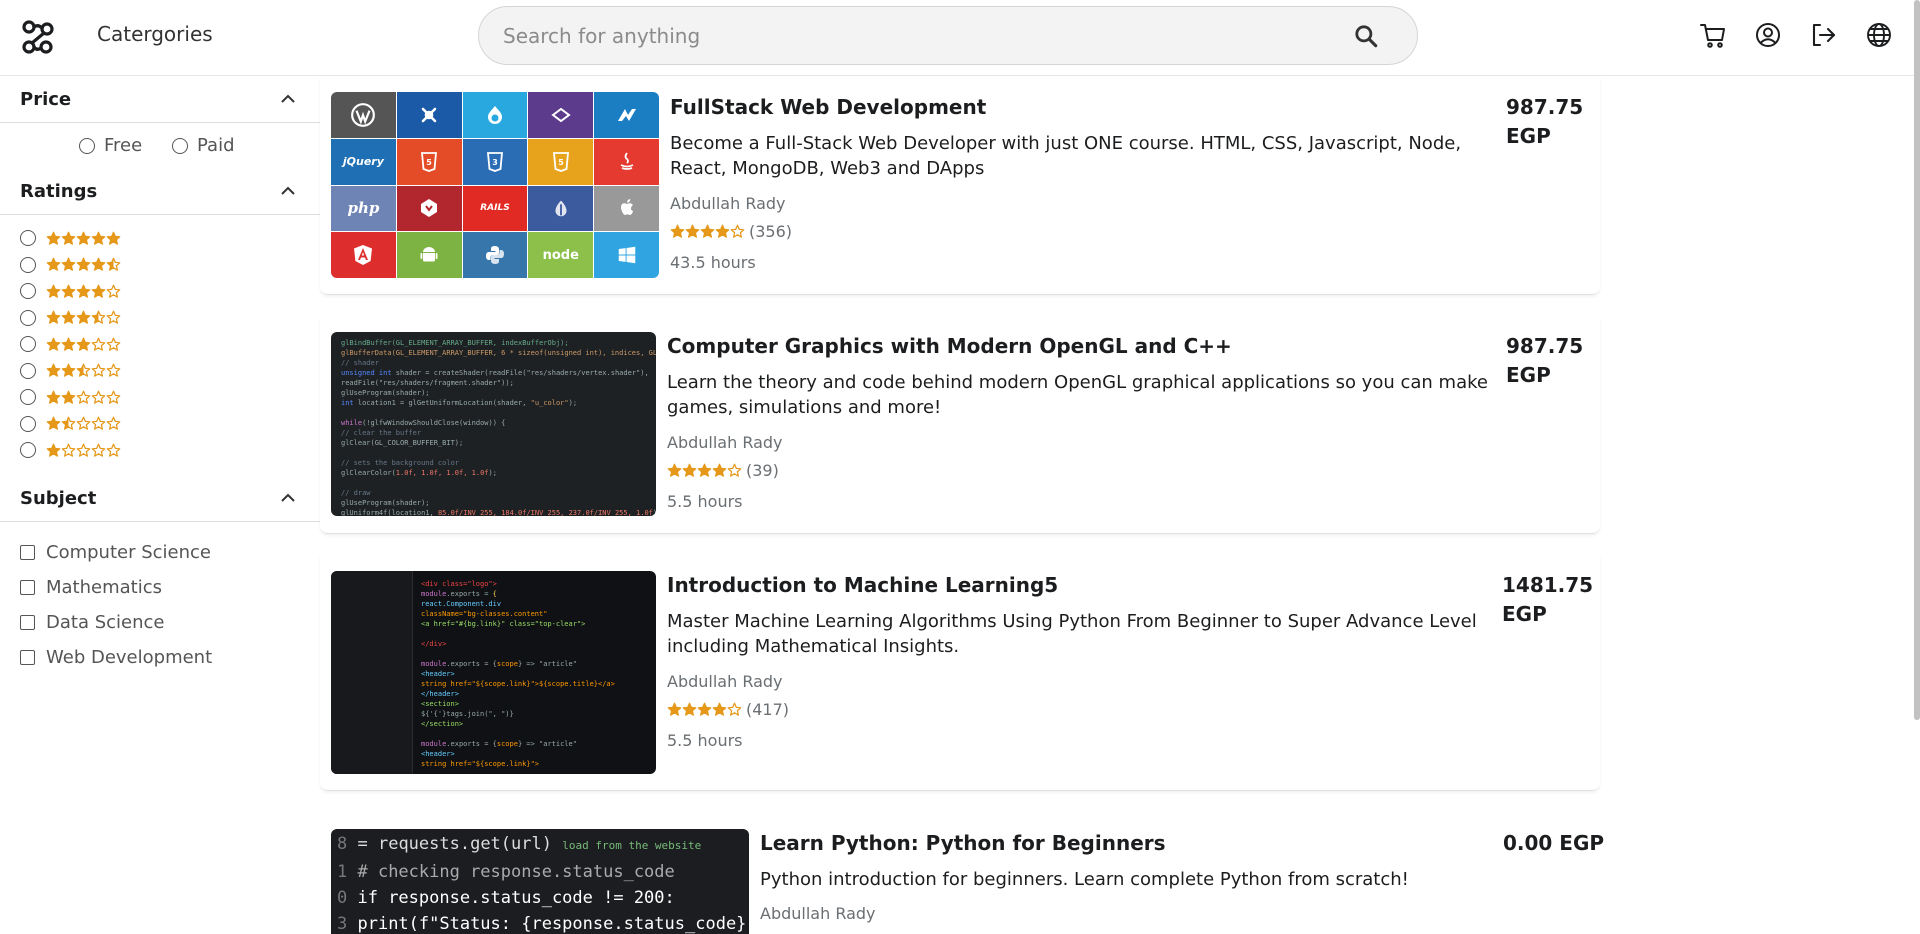 The width and height of the screenshot is (1920, 934). Describe the element at coordinates (1917, 360) in the screenshot. I see `page-scrollbar` at that location.